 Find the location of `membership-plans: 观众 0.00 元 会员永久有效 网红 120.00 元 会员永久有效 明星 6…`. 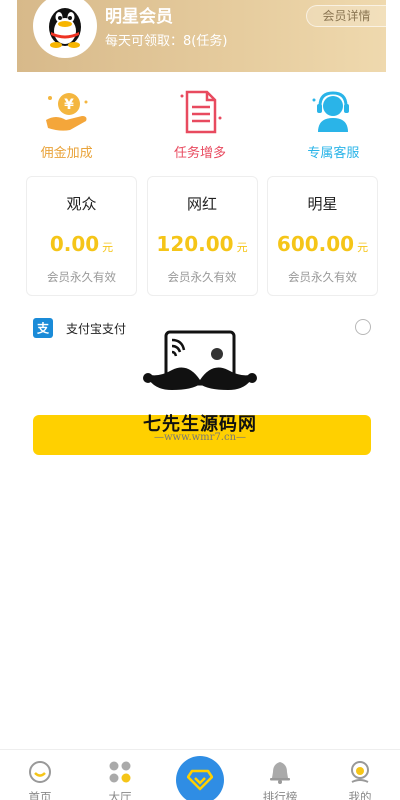

membership-plans: 观众 0.00 元 会员永久有效 网红 120.00 元 会员永久有效 明星 6… is located at coordinates (202, 236).